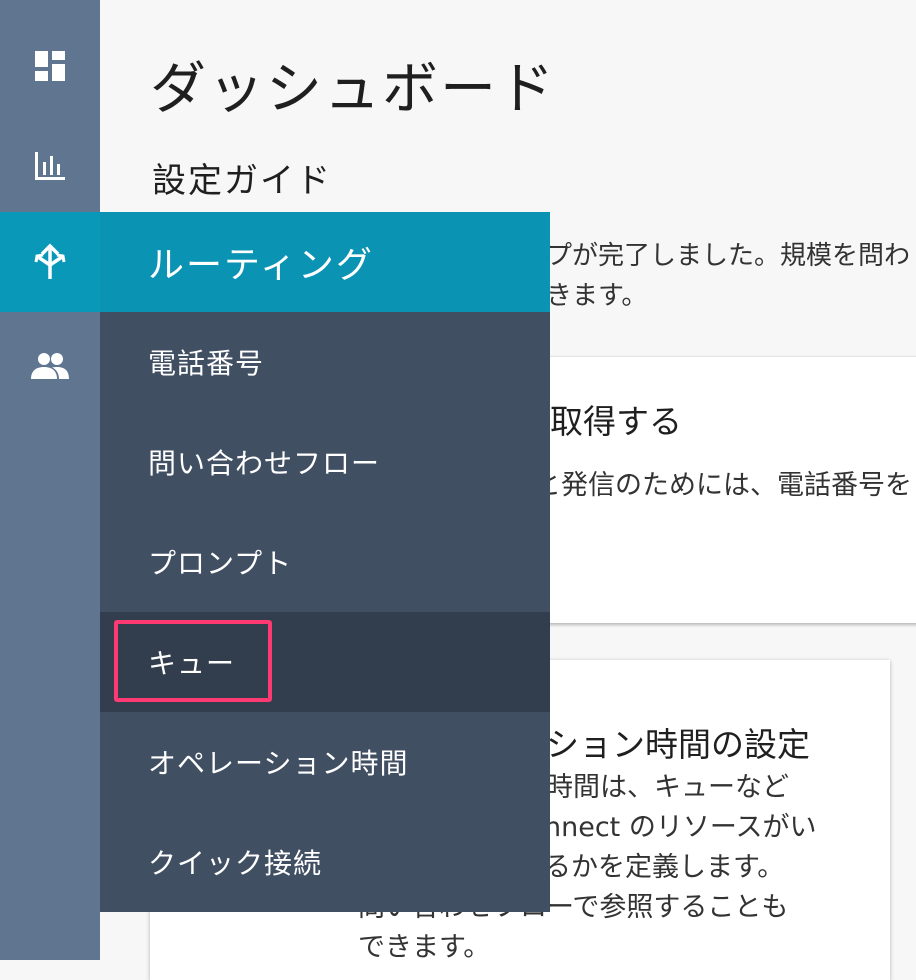 Image resolution: width=916 pixels, height=980 pixels. I want to click on intro-text: プが完了しました。規模を問わ きます。, so click(728, 276).